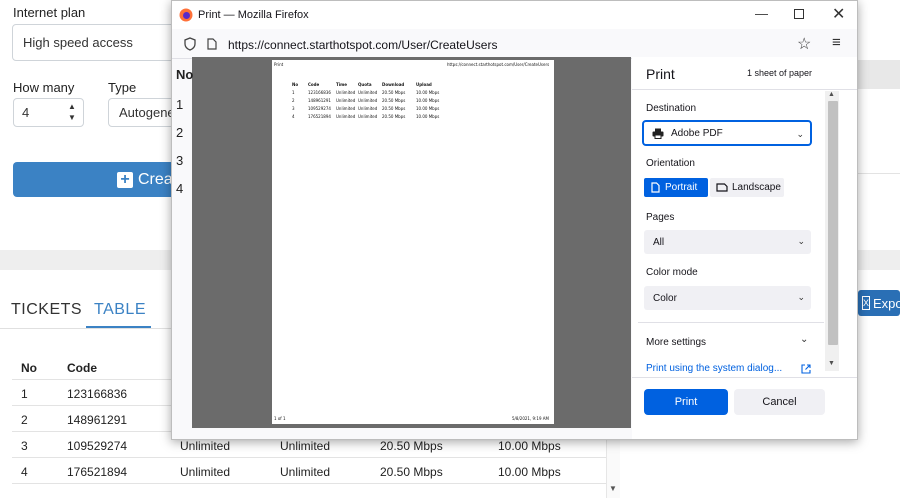  I want to click on cancel-button: Cancel, so click(779, 402).